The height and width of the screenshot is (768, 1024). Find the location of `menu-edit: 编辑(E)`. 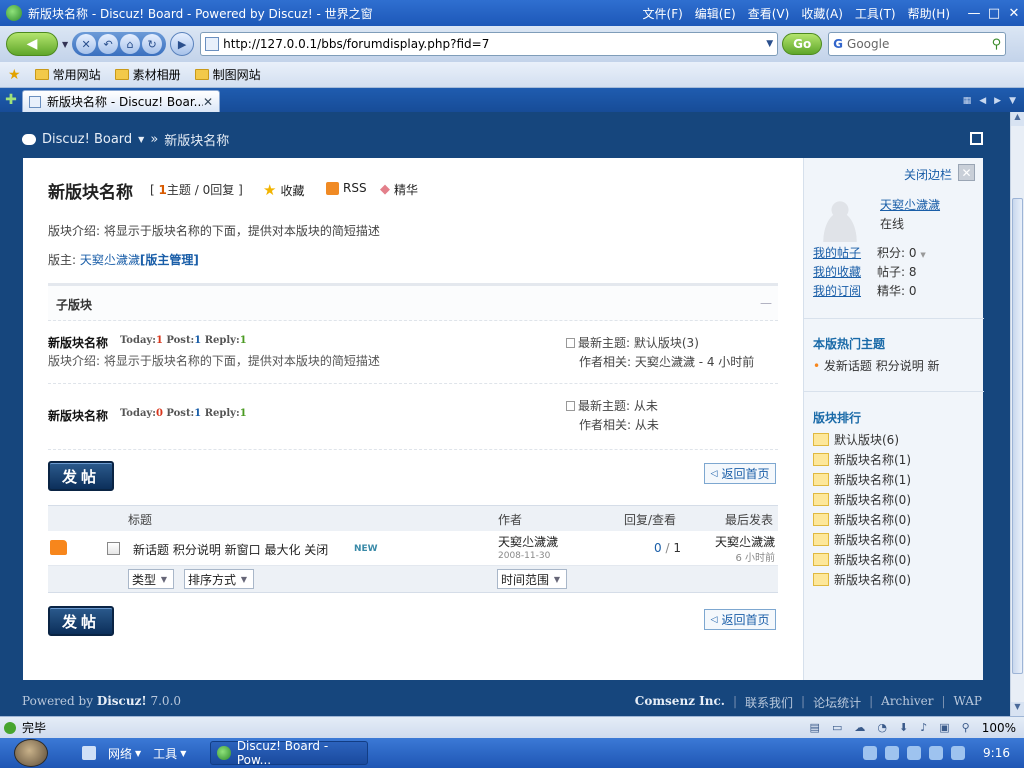

menu-edit: 编辑(E) is located at coordinates (715, 13).